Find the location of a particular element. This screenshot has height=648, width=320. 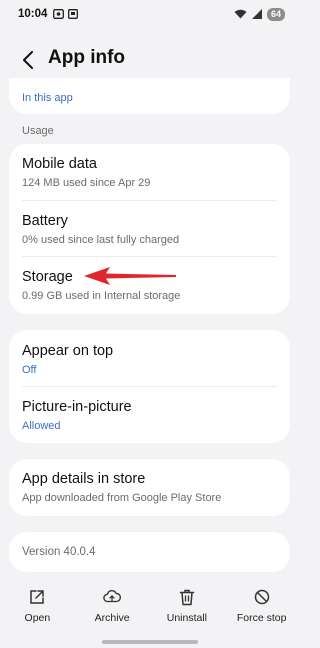

usage-item-subtitle: 0% used since last fully charged is located at coordinates (101, 240).